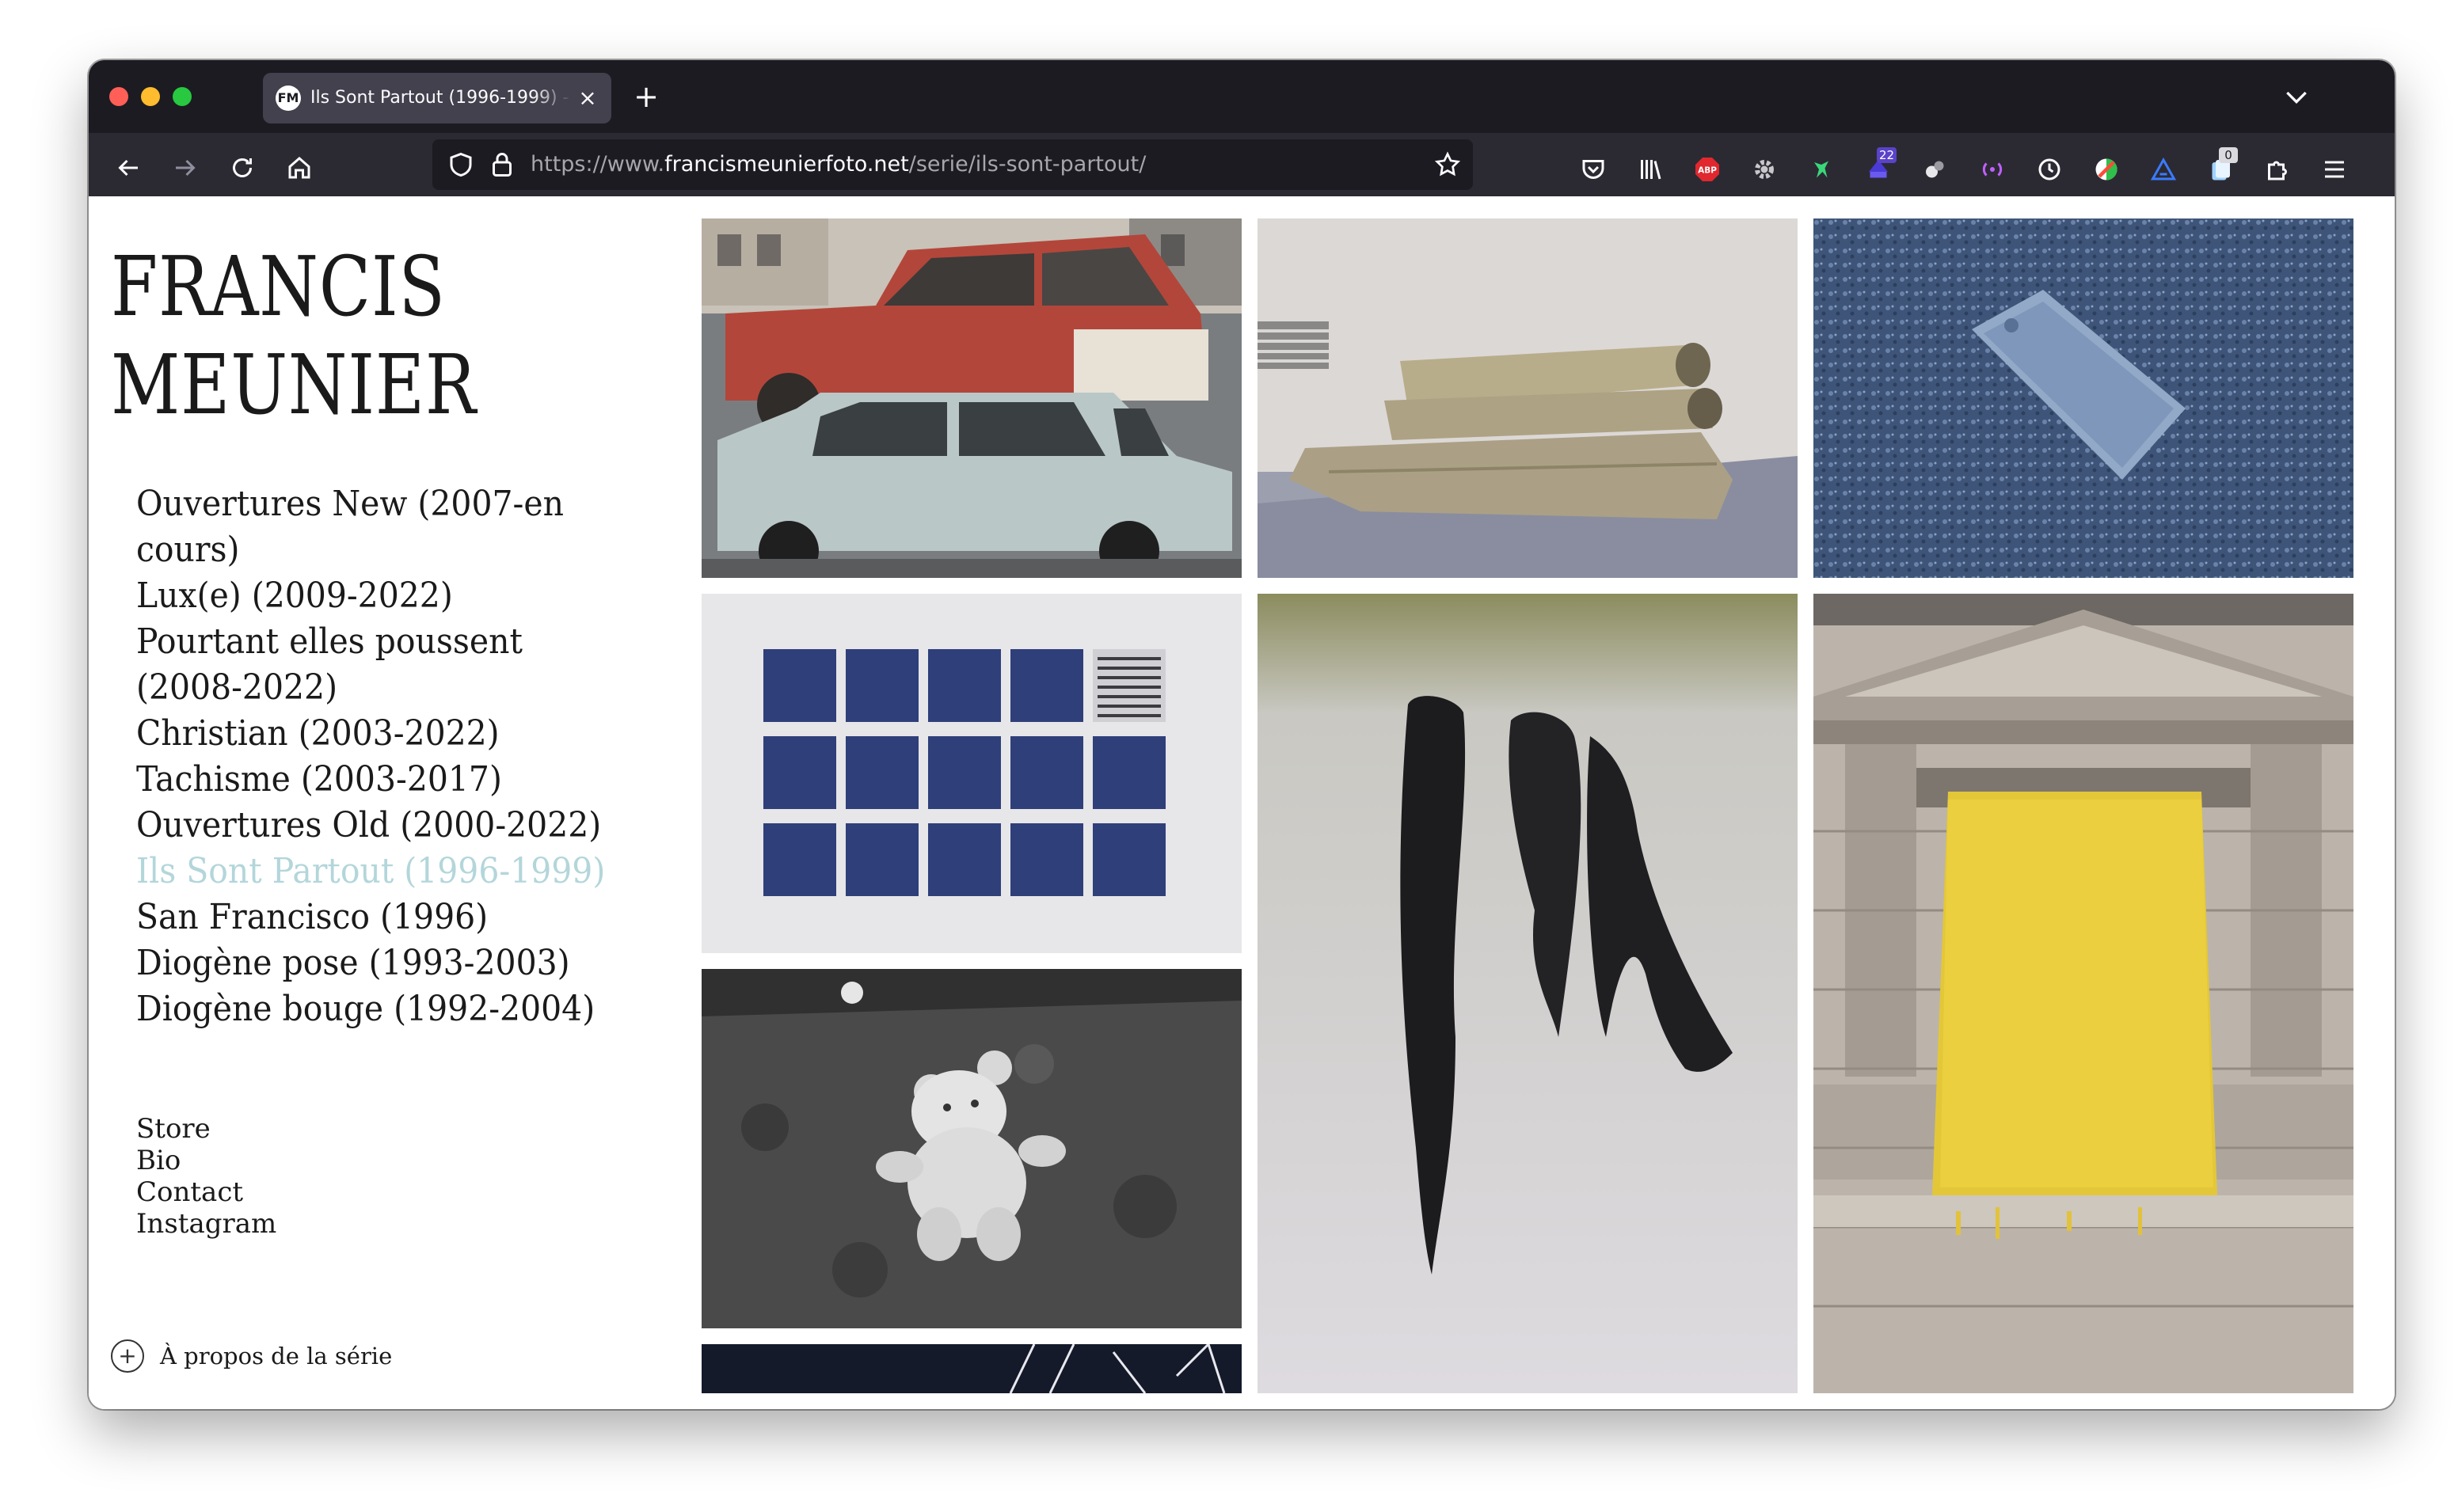 The height and width of the screenshot is (1512, 2458). Describe the element at coordinates (461, 164) in the screenshot. I see `shield-icon` at that location.